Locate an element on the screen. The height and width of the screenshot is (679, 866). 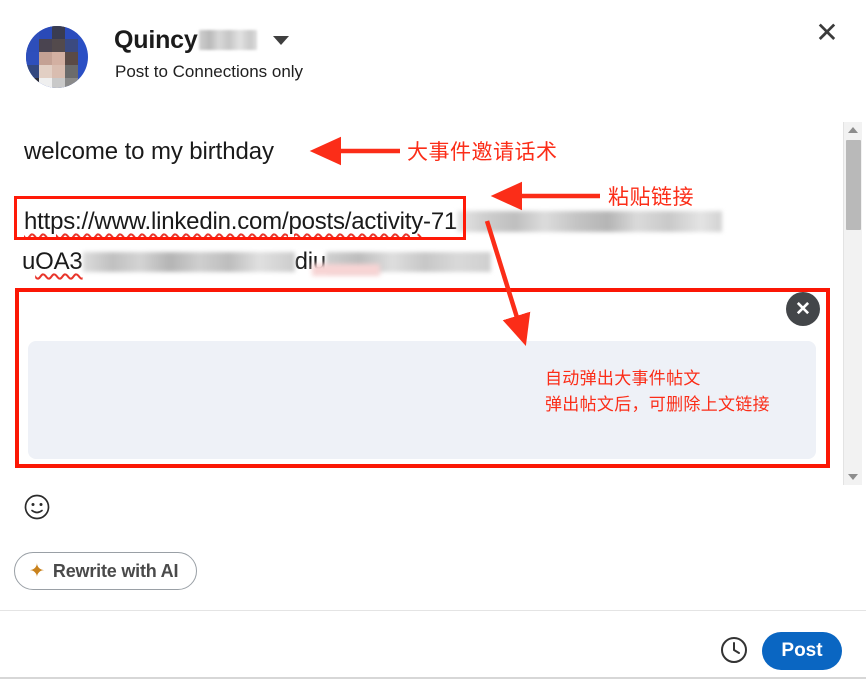
avatar is located at coordinates (57, 57).